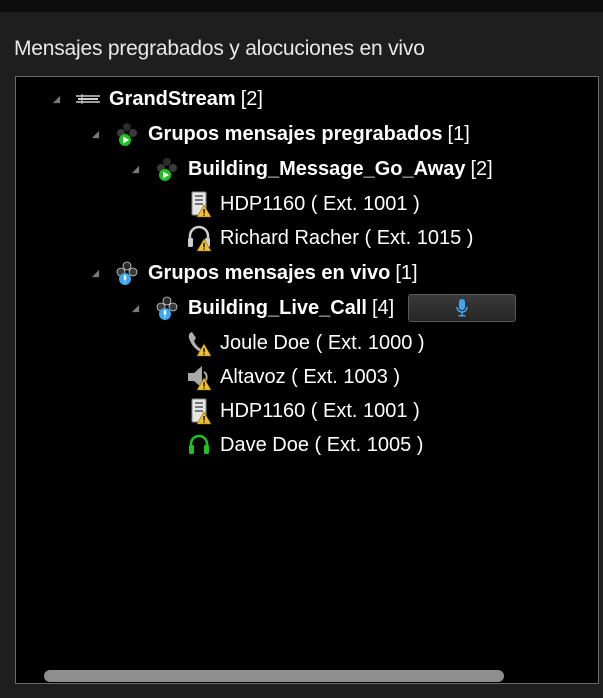 This screenshot has width=603, height=698. I want to click on microphone-icon, so click(462, 308).